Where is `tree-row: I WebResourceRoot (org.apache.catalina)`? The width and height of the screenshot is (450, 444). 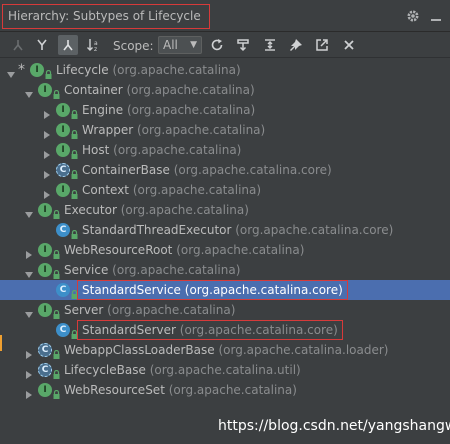
tree-row: I WebResourceRoot (org.apache.catalina) is located at coordinates (225, 250).